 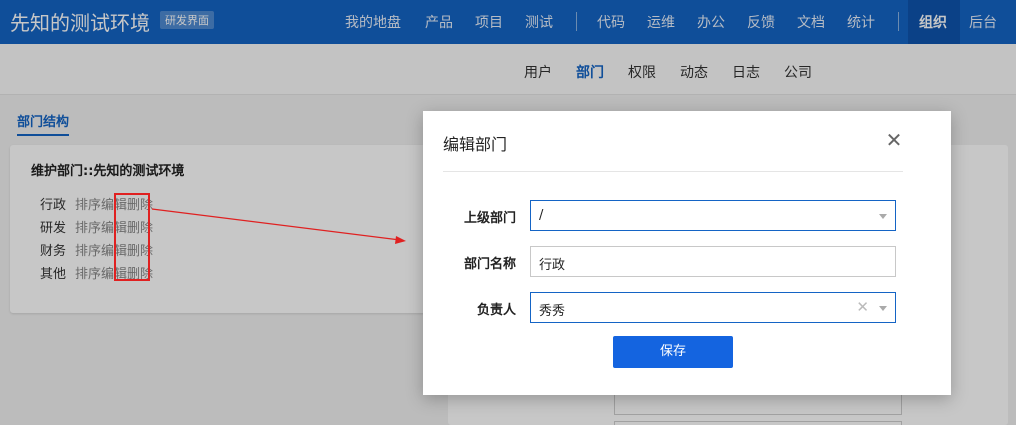 I want to click on parent-dept-label: 上级部门, so click(x=489, y=218).